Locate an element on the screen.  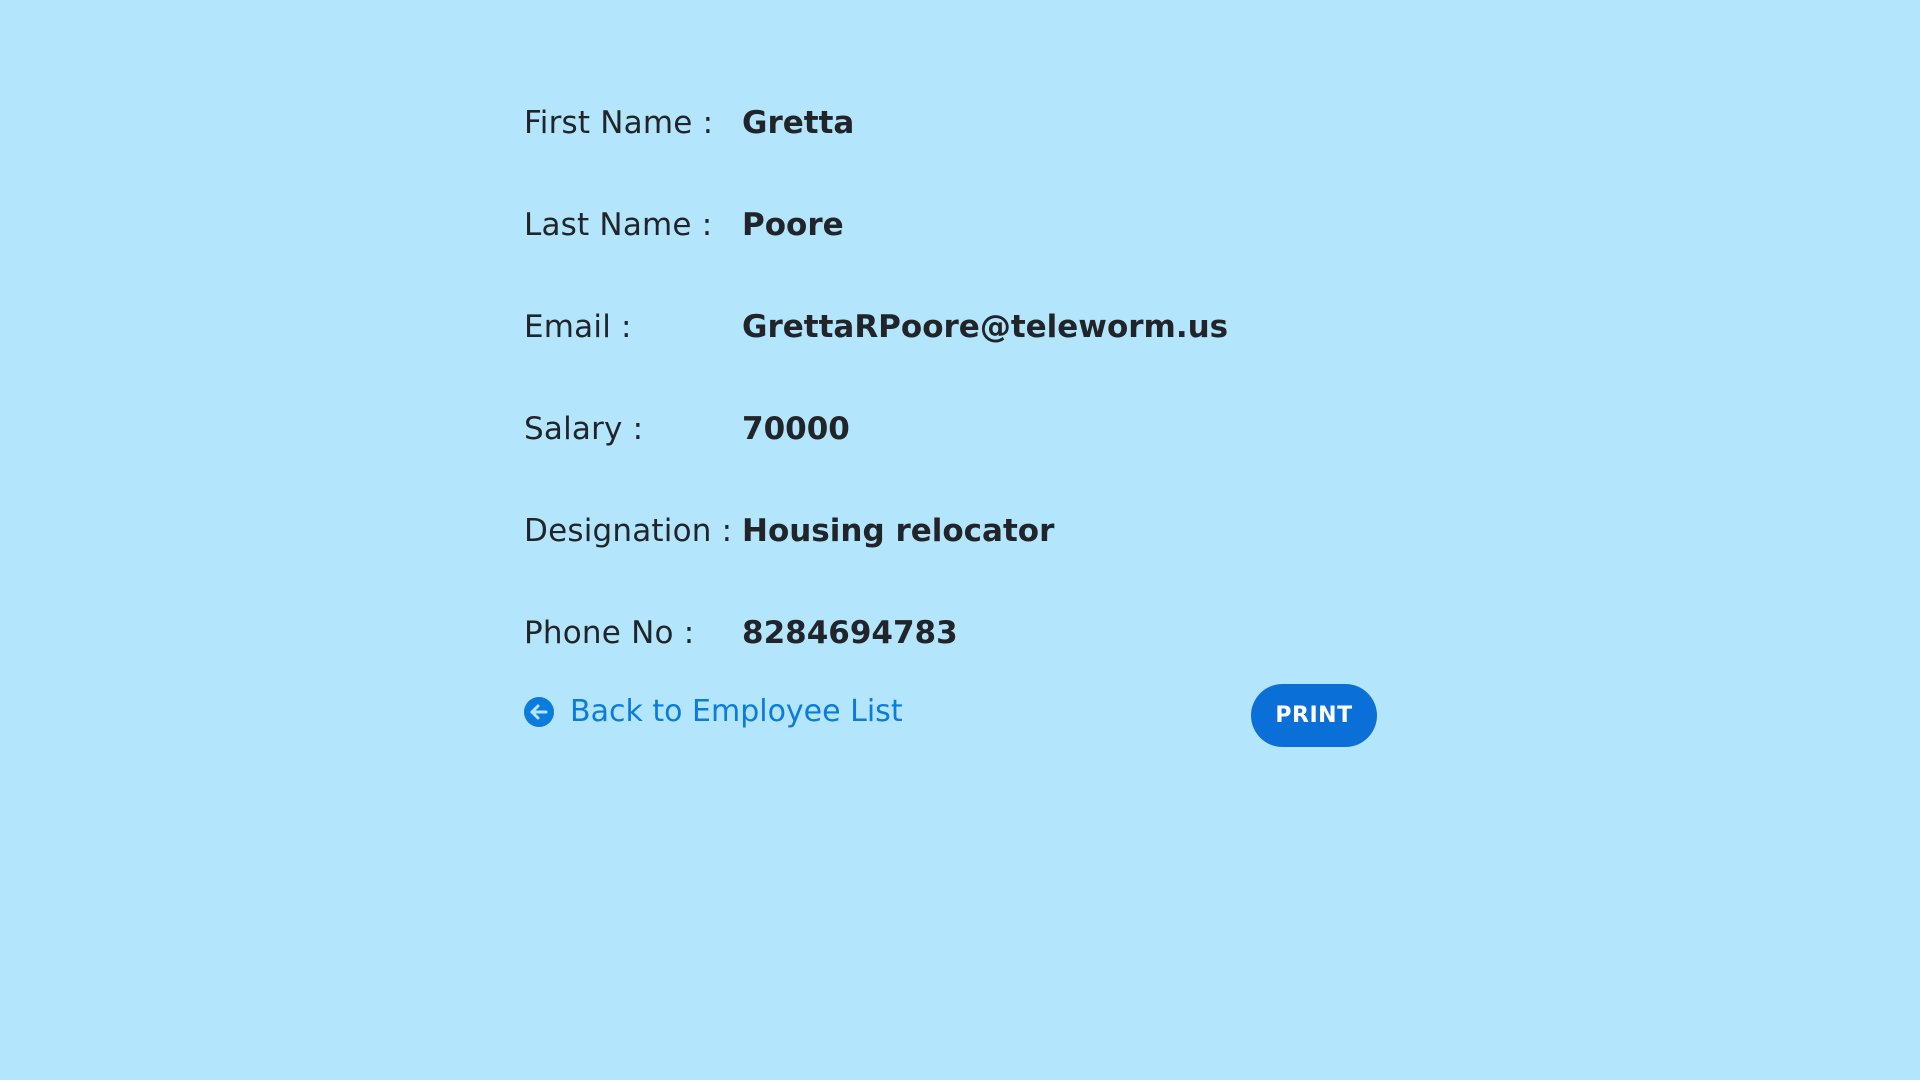
salary-row: Salary : 70000 is located at coordinates (954, 429).